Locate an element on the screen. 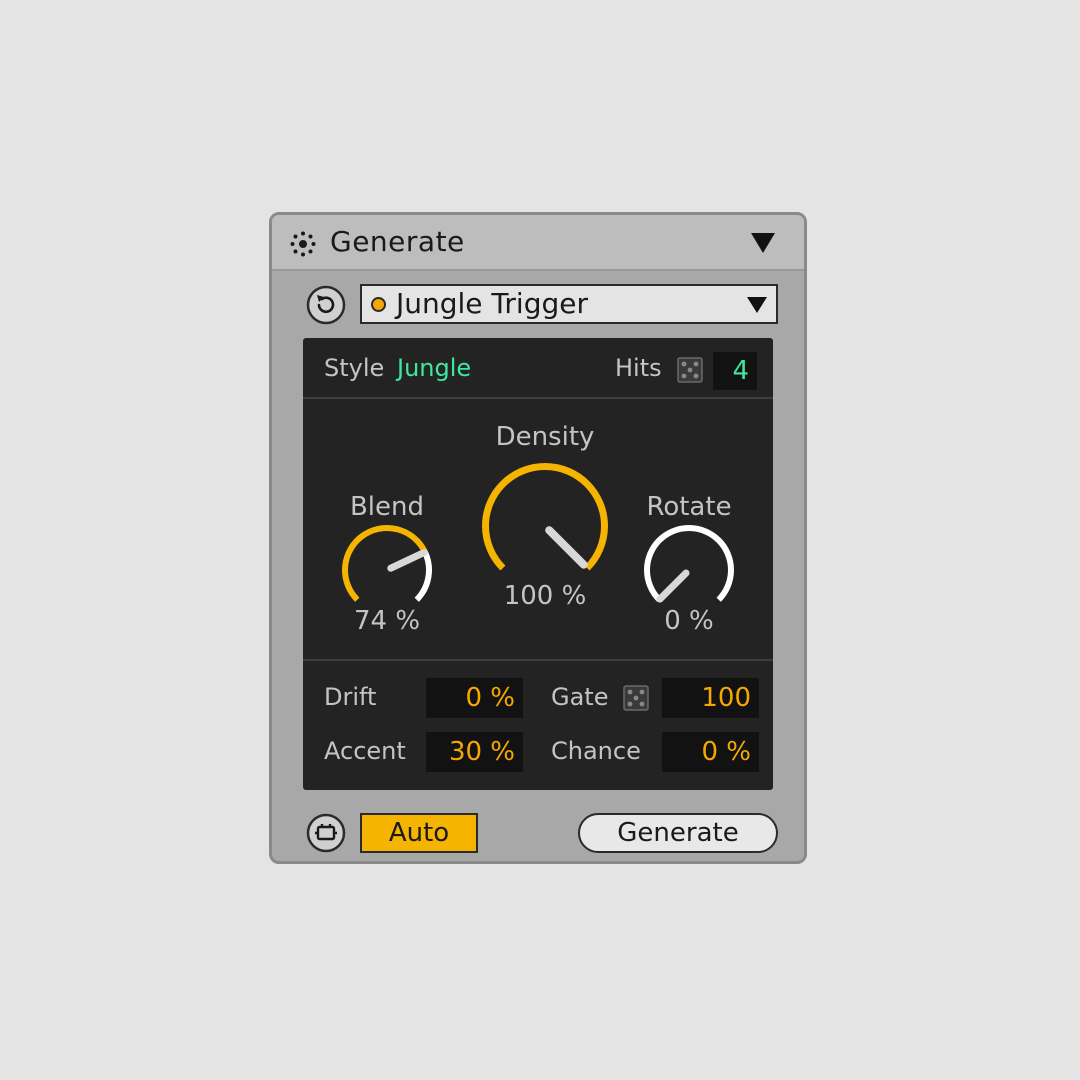  triangle-down-icon is located at coordinates (757, 305).